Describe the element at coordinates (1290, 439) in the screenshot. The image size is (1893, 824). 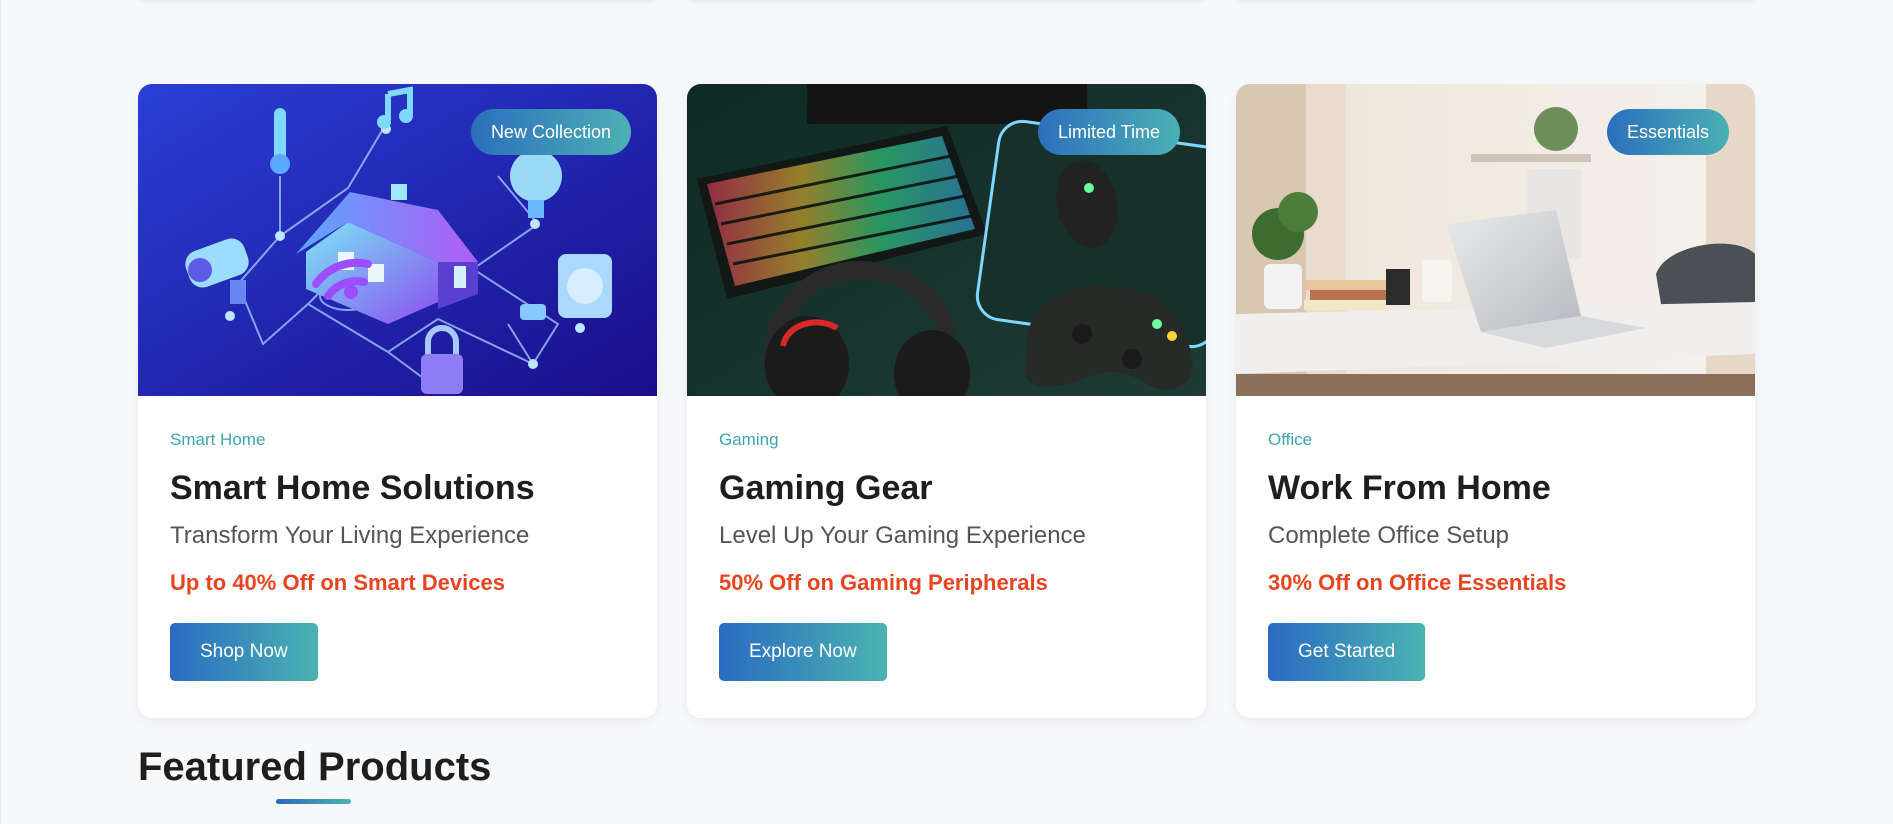
I see `card-category: Office` at that location.